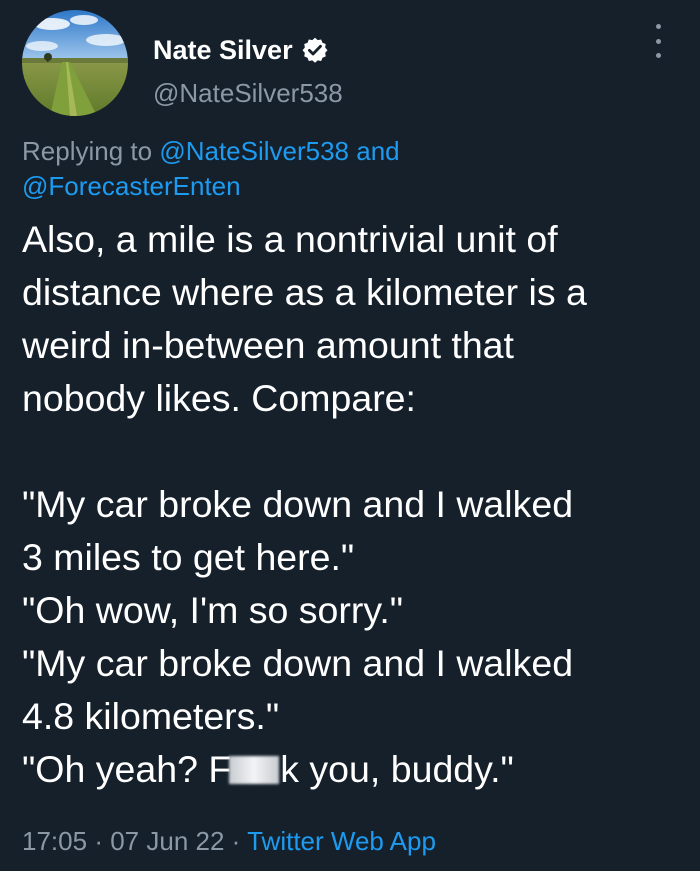 The width and height of the screenshot is (700, 871). I want to click on tweet-text-part: k you, buddy.", so click(397, 769).